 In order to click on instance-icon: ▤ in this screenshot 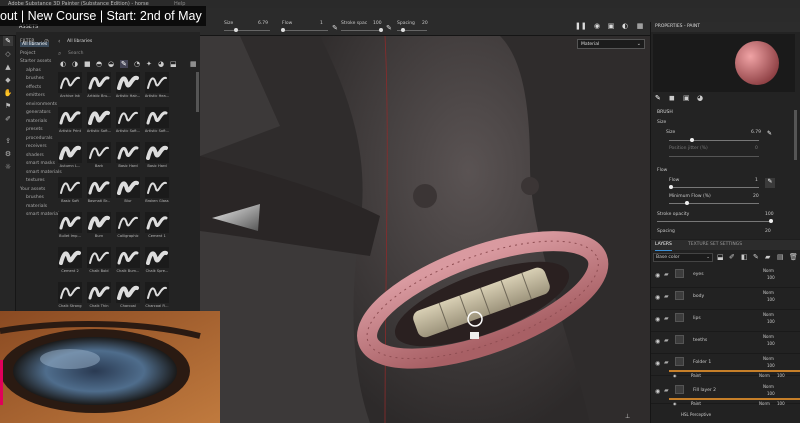, I will do `click(780, 257)`.